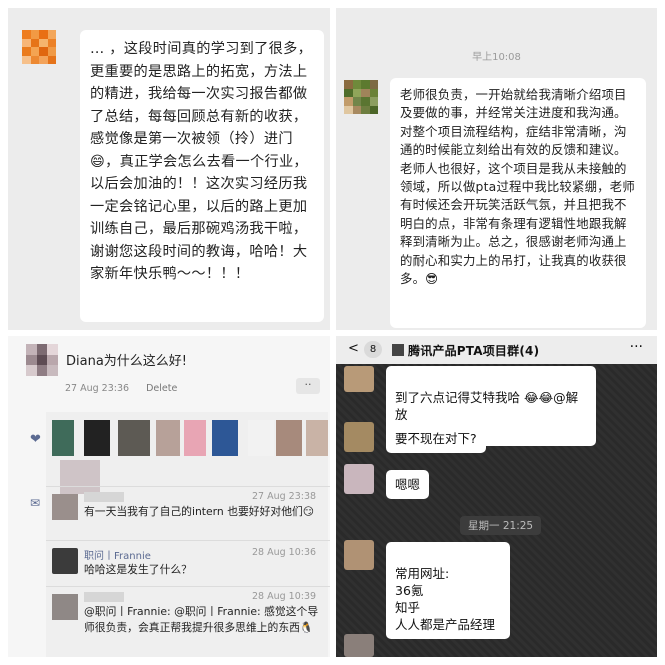 This screenshot has width=665, height=665. I want to click on more-icon: ···, so click(636, 347).